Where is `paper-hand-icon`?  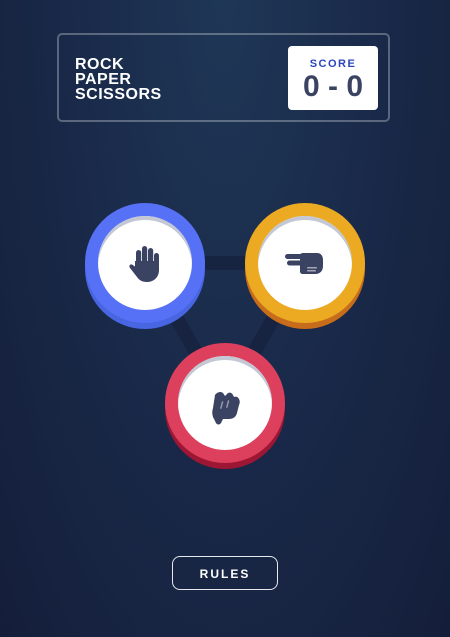 paper-hand-icon is located at coordinates (144, 264).